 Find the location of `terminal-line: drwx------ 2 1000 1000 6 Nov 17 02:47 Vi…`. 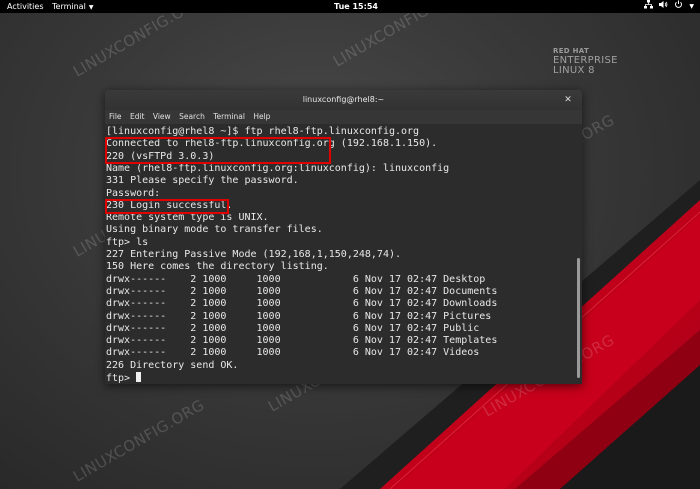

terminal-line: drwx------ 2 1000 1000 6 Nov 17 02:47 Vi… is located at coordinates (293, 353).